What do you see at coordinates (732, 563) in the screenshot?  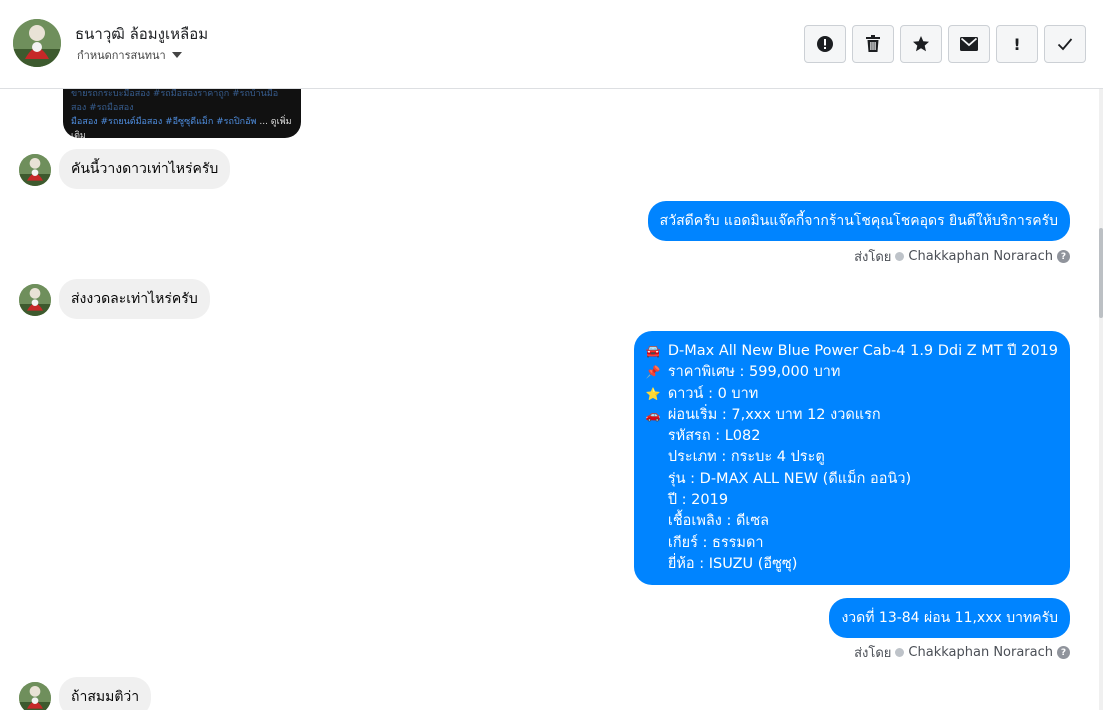 I see `message-line-text: ยี่ห้อ : ISUZU (อีซูซุ)` at bounding box center [732, 563].